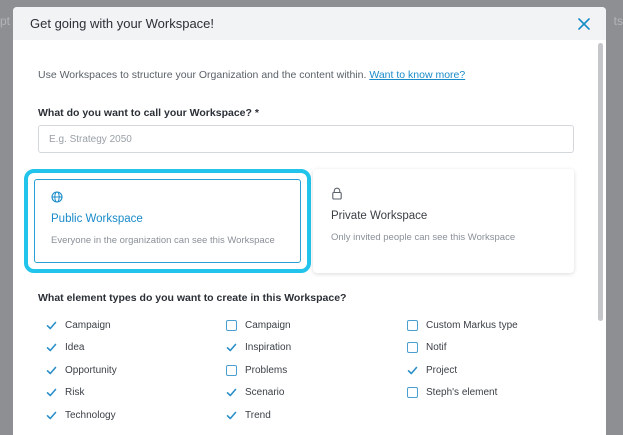 The height and width of the screenshot is (435, 623). What do you see at coordinates (379, 216) in the screenshot?
I see `private-workspace-title: Private Workspace` at bounding box center [379, 216].